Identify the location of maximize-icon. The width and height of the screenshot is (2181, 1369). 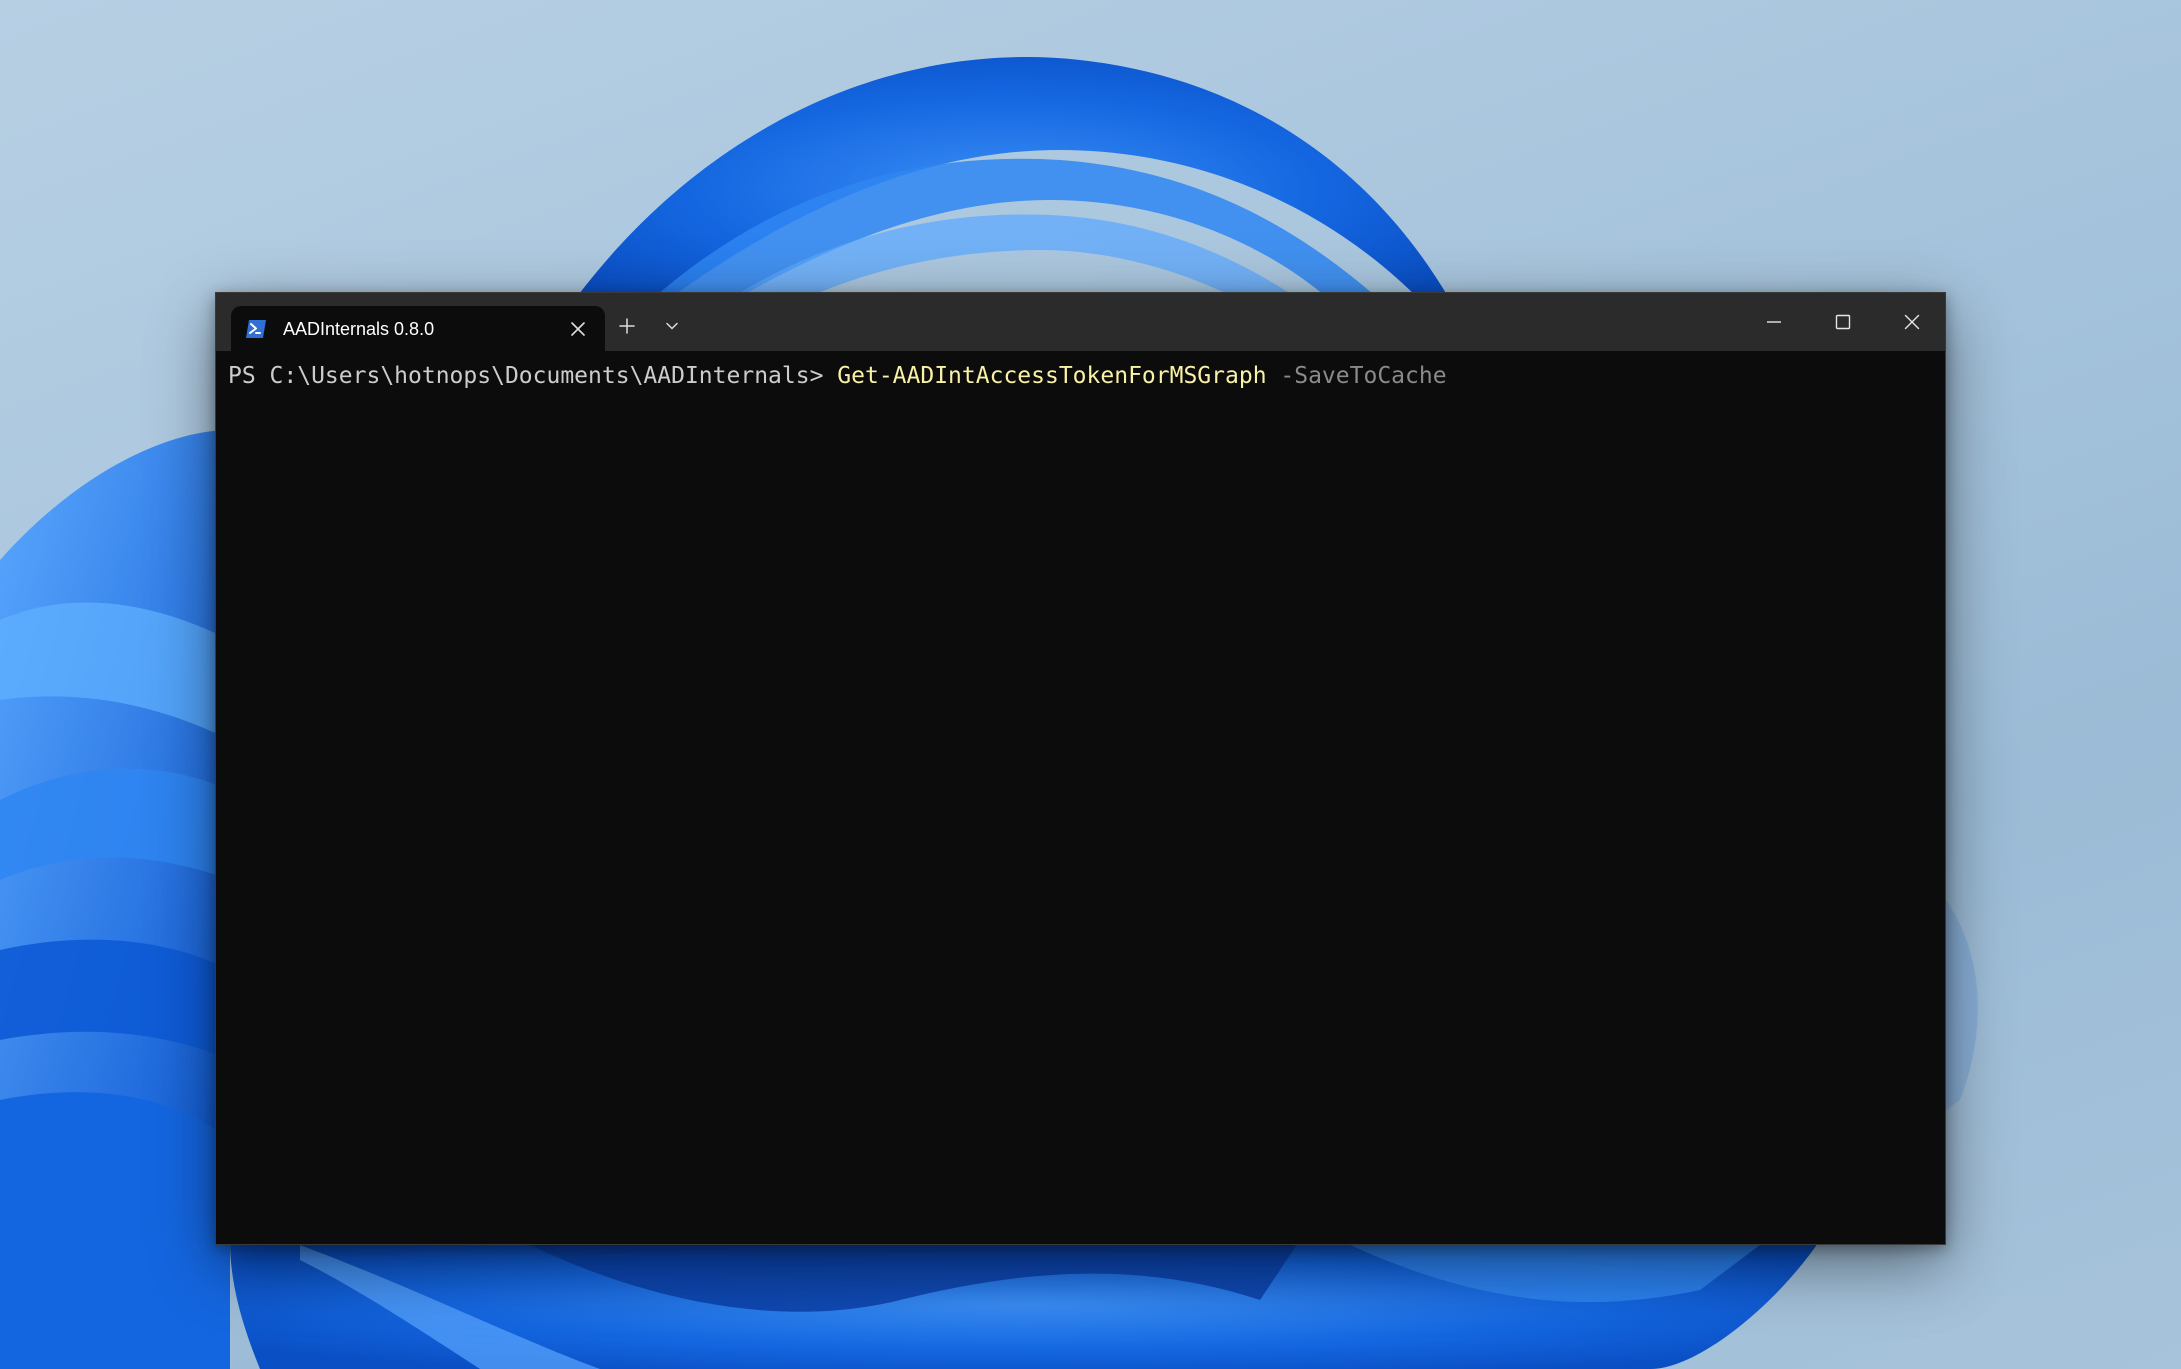
(1843, 322).